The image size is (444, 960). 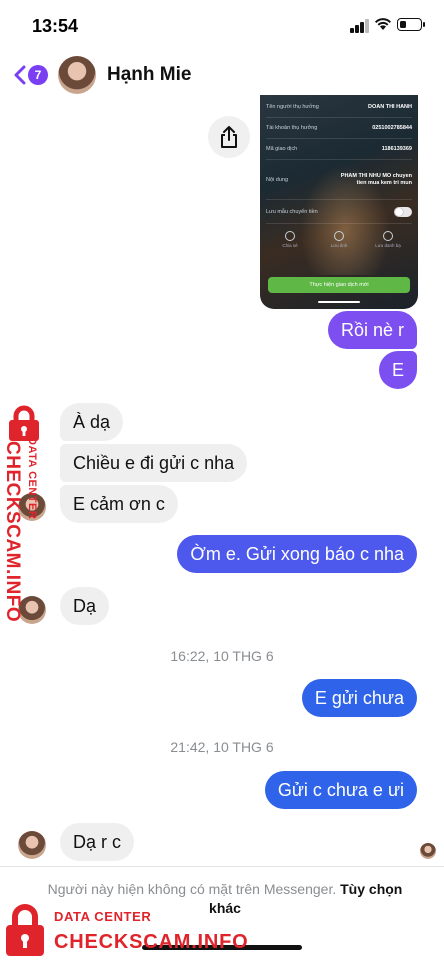 I want to click on receipt-save-image-action: Lưu ảnh, so click(x=339, y=239).